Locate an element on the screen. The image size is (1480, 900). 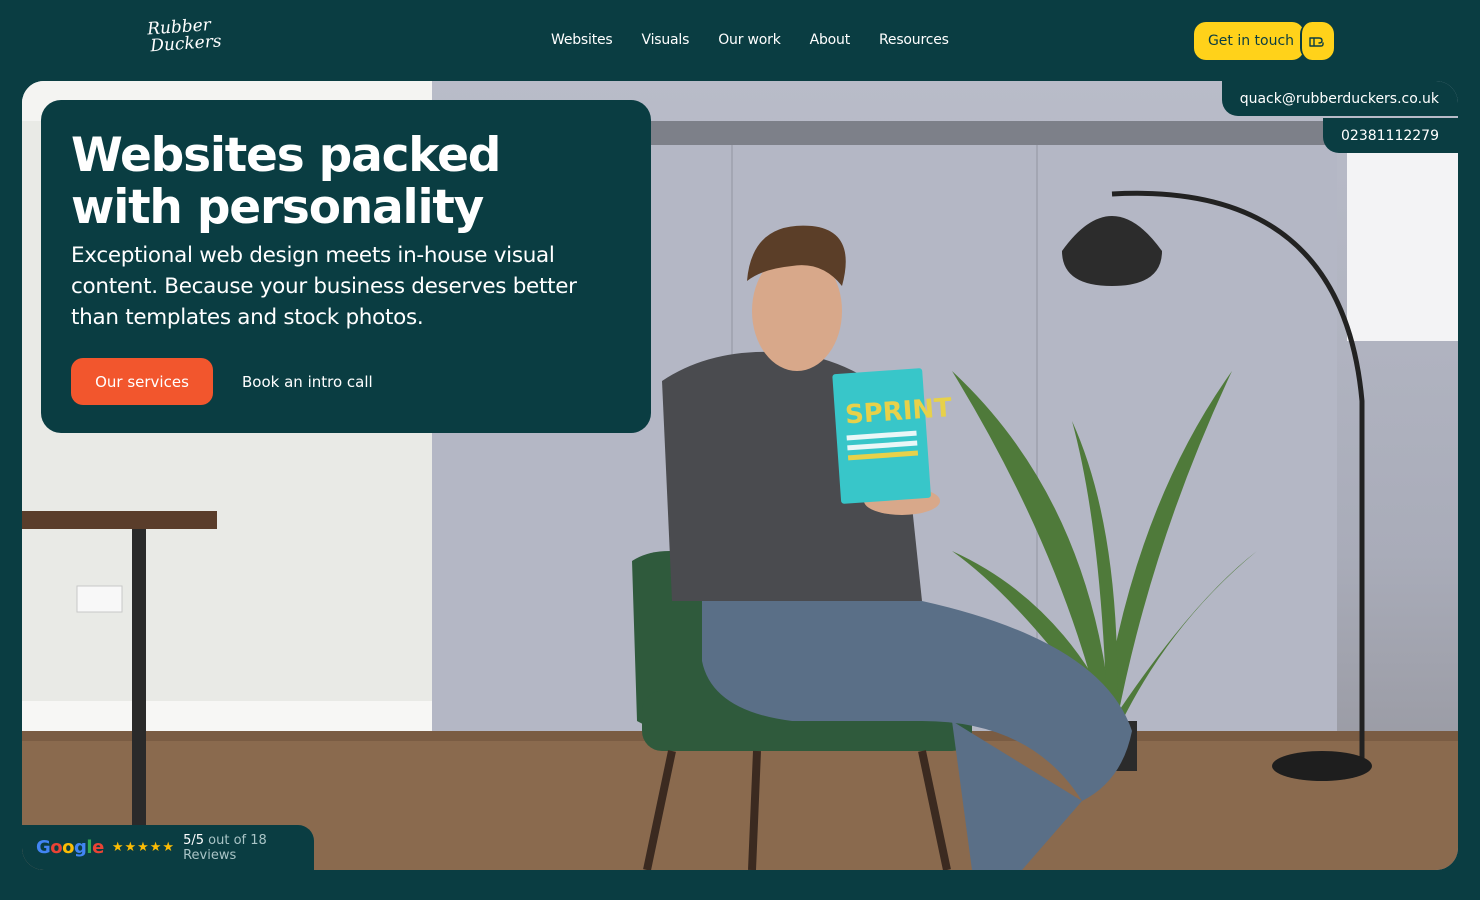
contact-phone: 02381112279 is located at coordinates (1390, 135).